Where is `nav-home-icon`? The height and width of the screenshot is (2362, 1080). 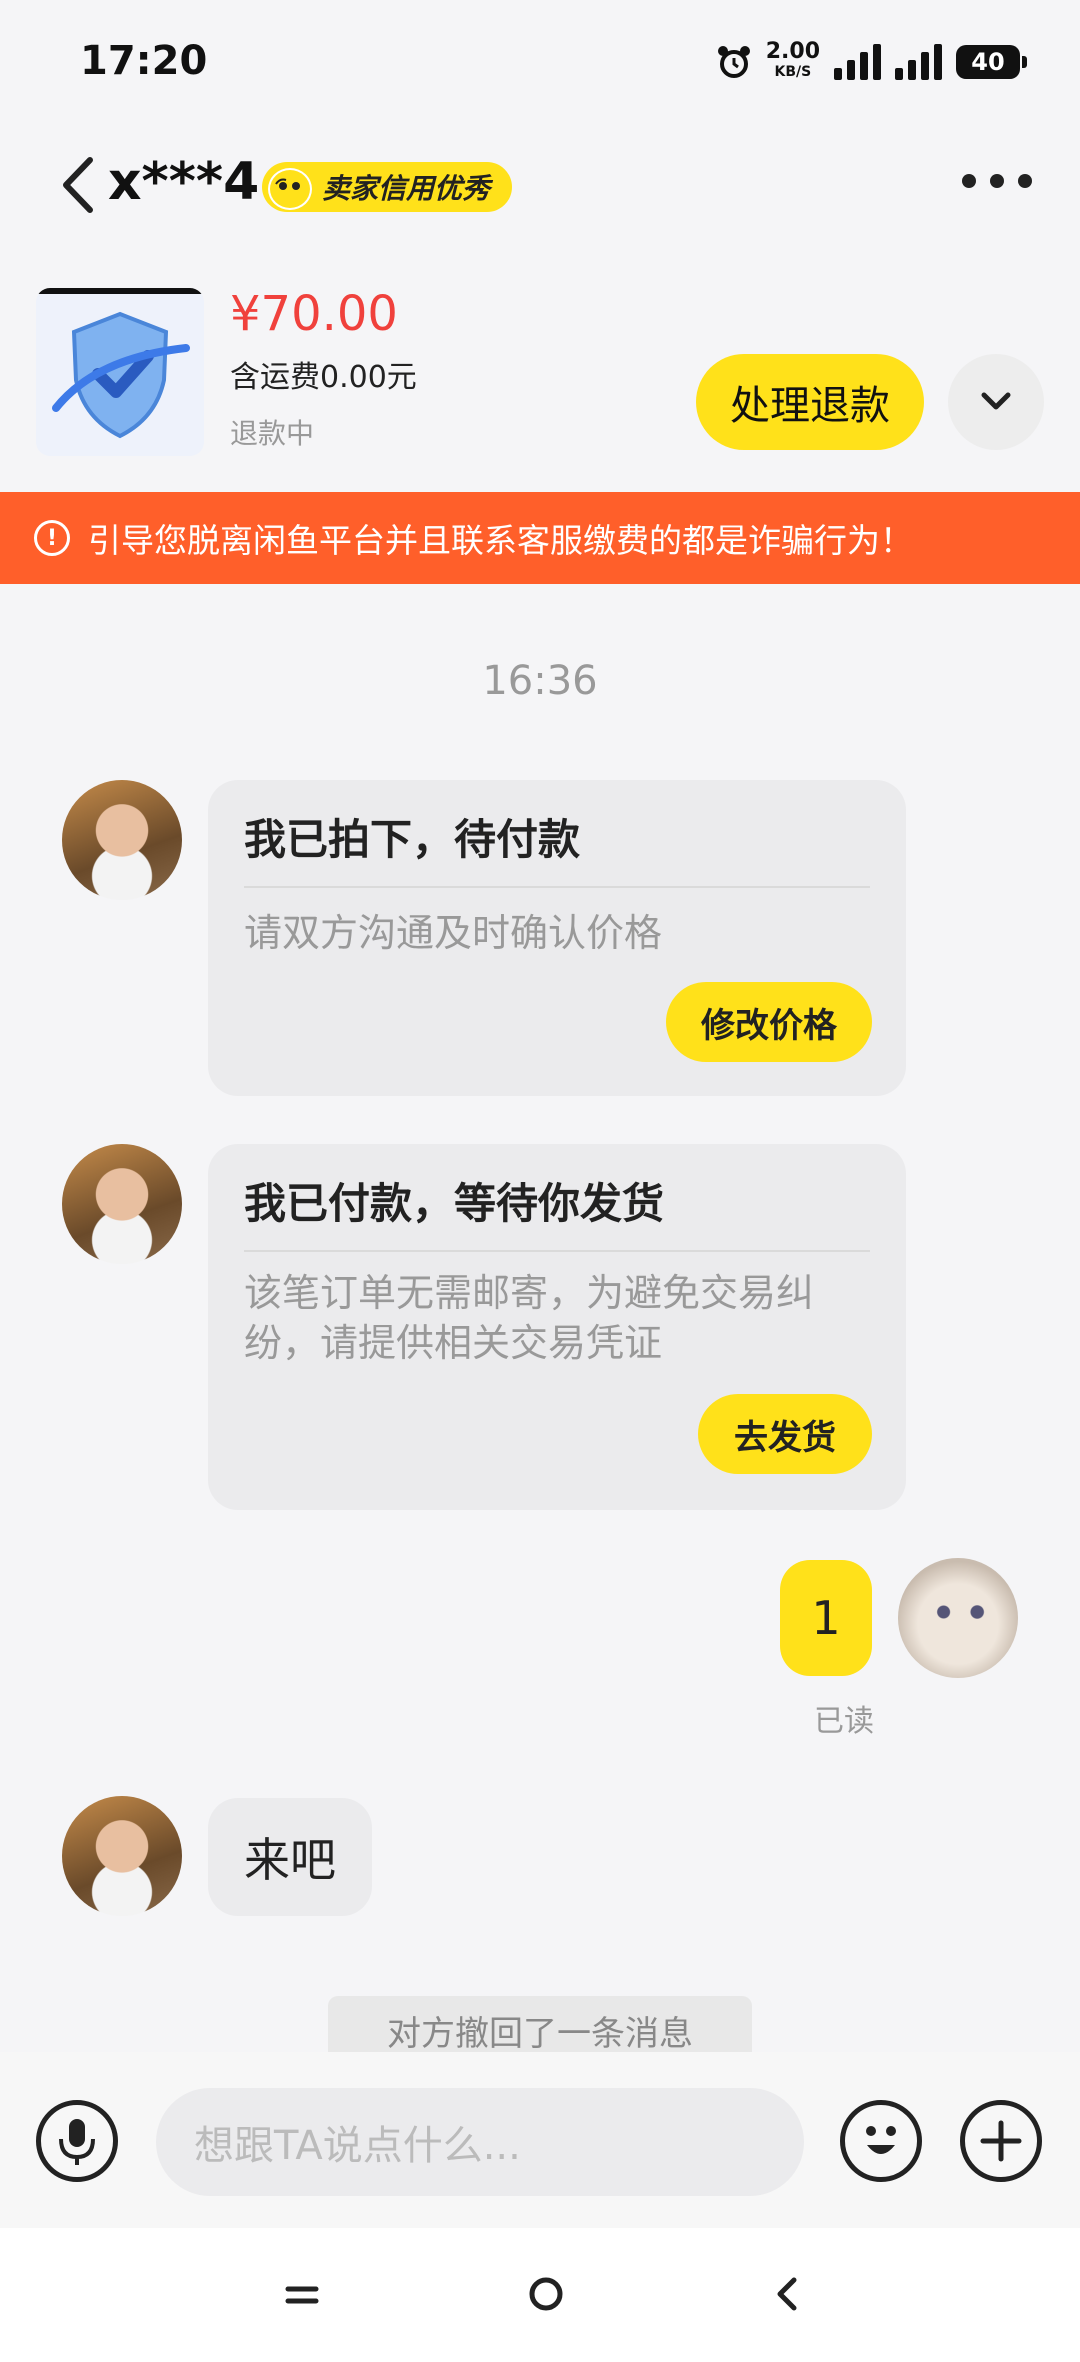 nav-home-icon is located at coordinates (546, 2294).